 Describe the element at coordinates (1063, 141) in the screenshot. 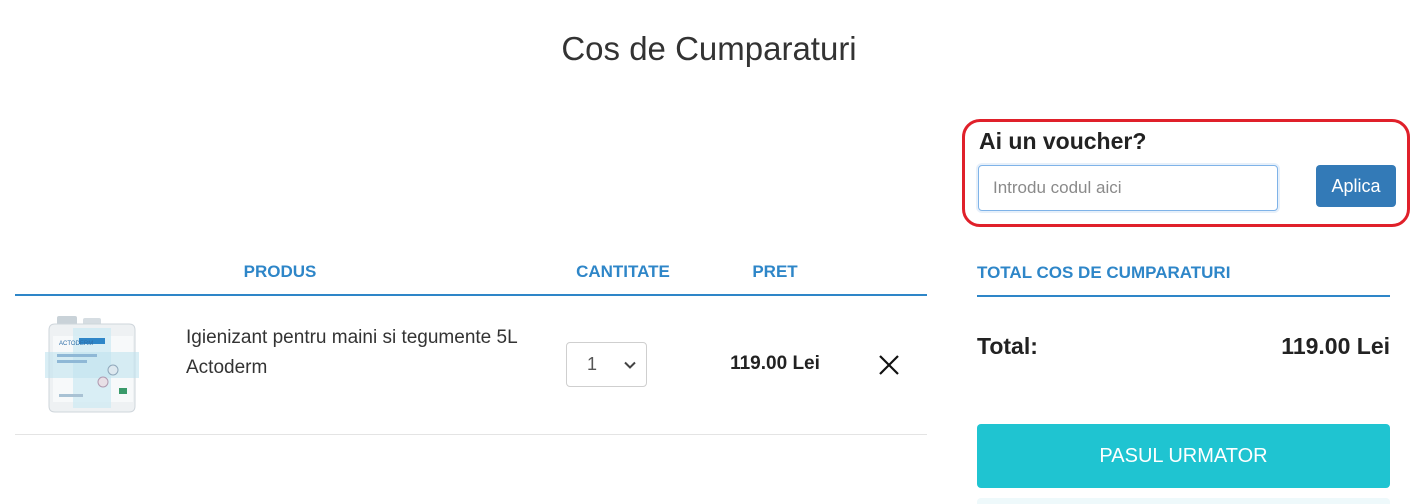

I see `voucher-title: Ai un voucher?` at that location.